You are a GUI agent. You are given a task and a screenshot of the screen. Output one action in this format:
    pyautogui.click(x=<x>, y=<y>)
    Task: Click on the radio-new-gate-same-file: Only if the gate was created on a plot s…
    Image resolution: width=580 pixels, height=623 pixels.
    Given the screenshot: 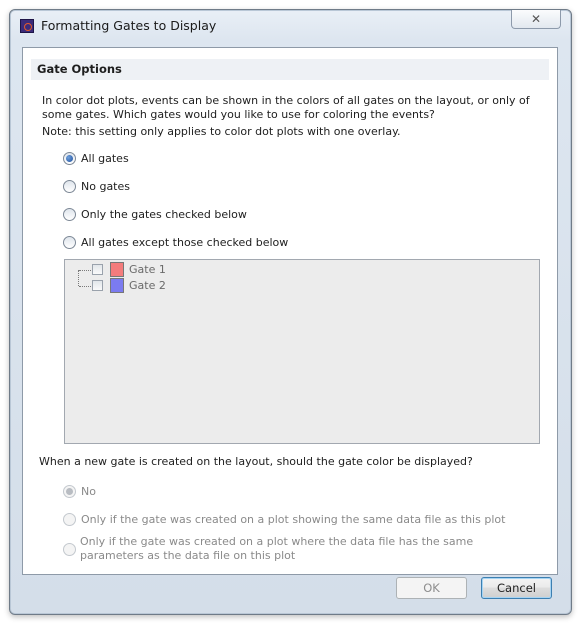 What is the action you would take?
    pyautogui.click(x=284, y=520)
    